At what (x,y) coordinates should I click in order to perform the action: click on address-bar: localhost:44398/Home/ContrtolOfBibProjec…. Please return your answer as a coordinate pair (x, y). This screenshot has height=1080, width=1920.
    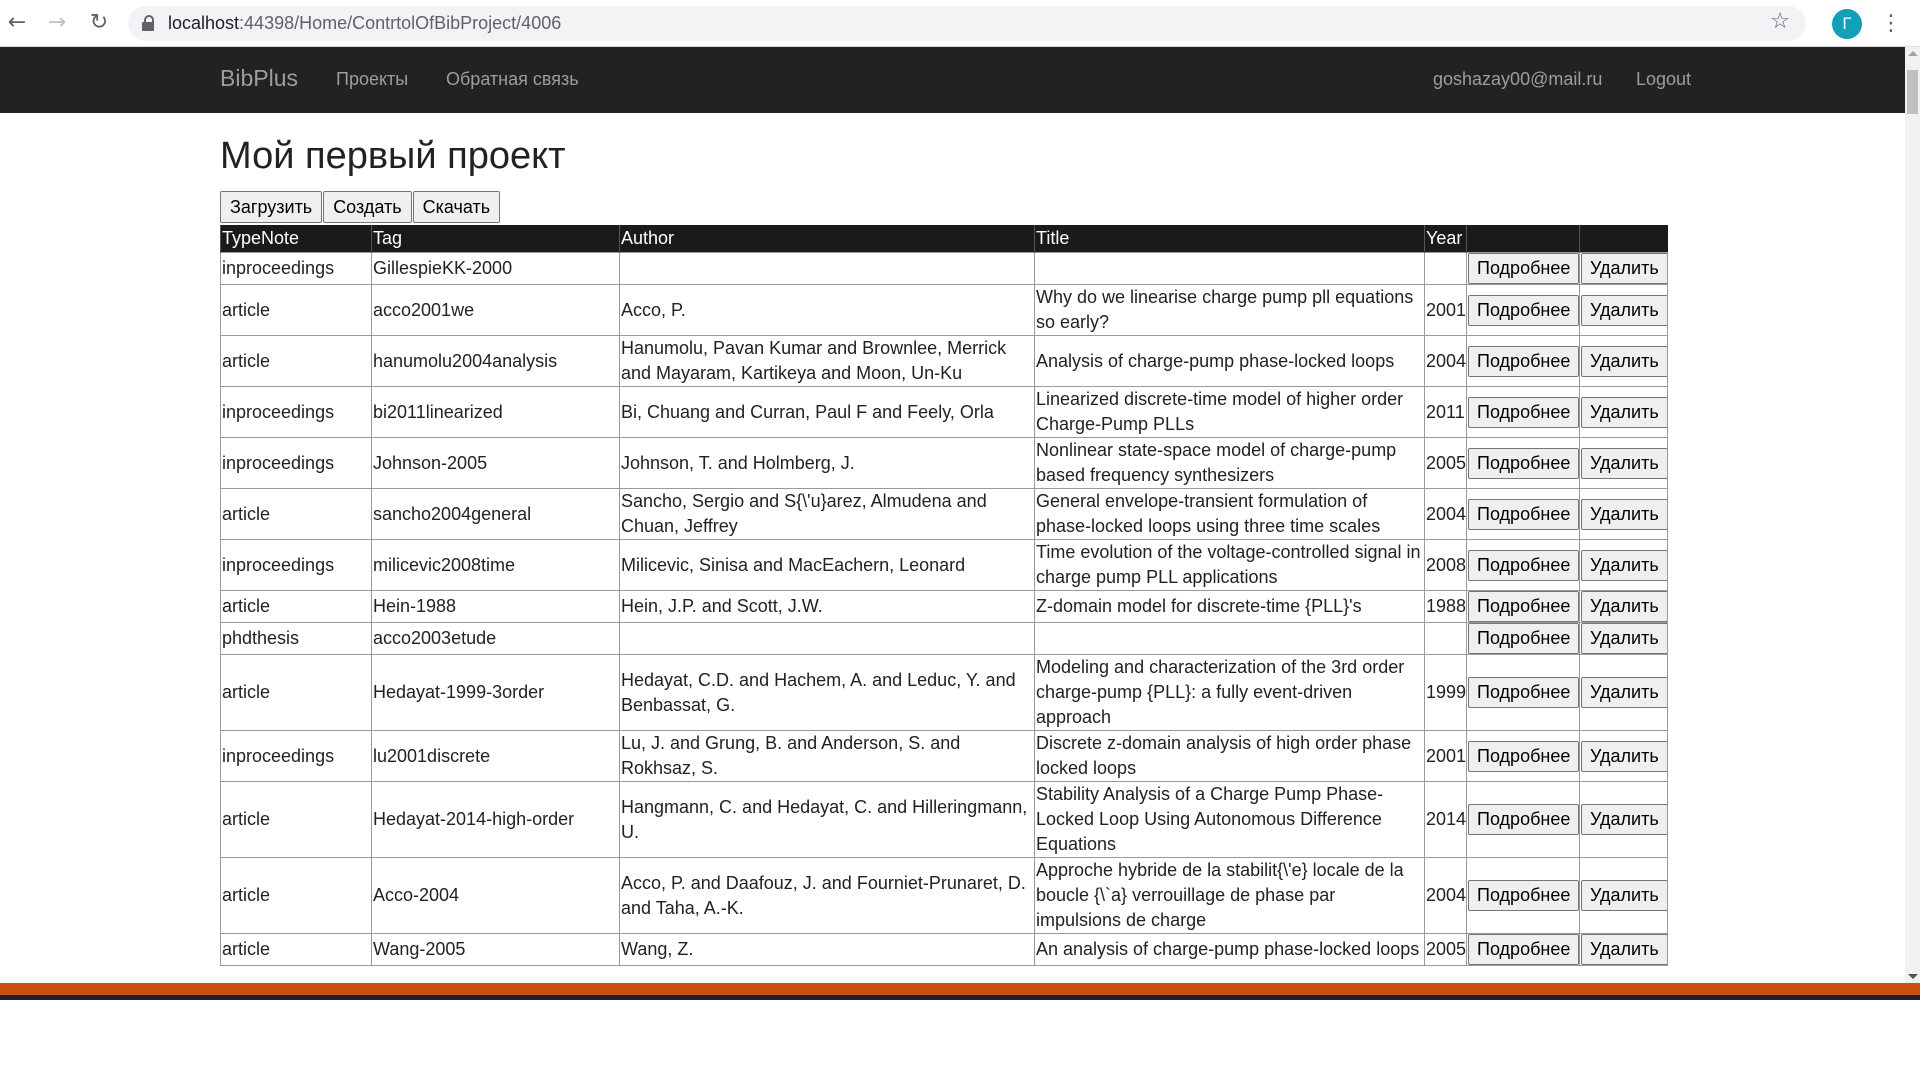
    Looking at the image, I should click on (967, 23).